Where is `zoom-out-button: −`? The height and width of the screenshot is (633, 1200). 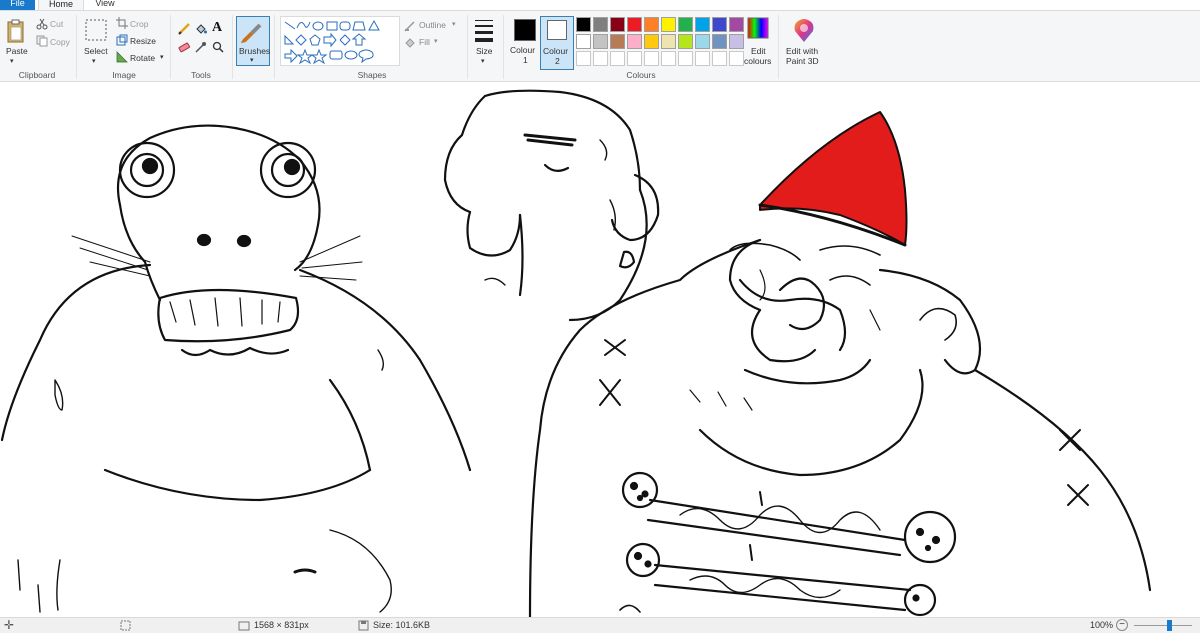 zoom-out-button: − is located at coordinates (1122, 625).